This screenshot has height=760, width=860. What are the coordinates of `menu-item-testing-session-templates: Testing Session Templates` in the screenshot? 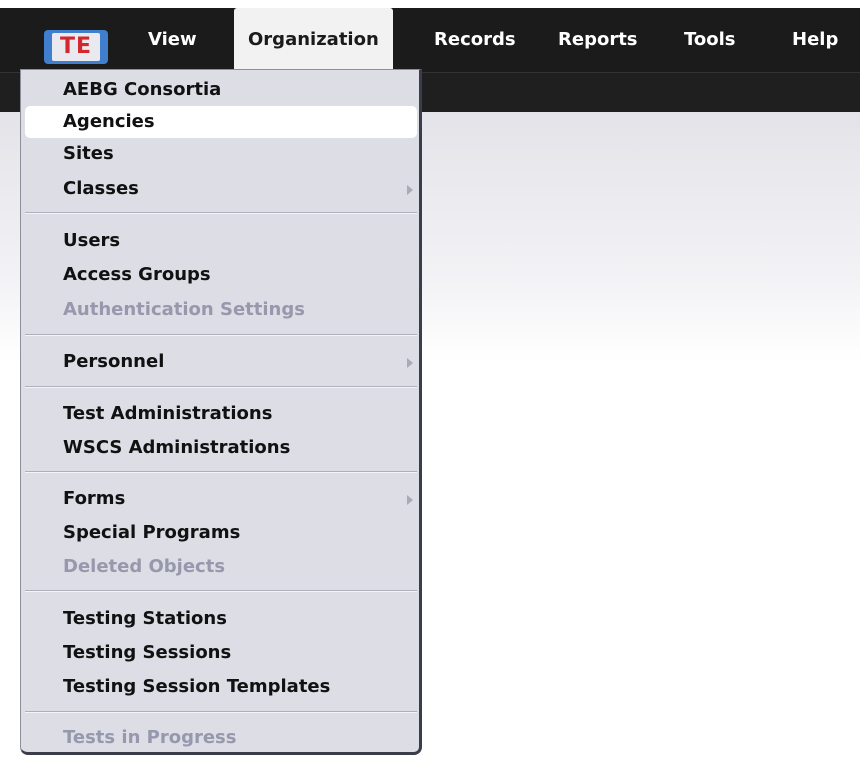 It's located at (221, 687).